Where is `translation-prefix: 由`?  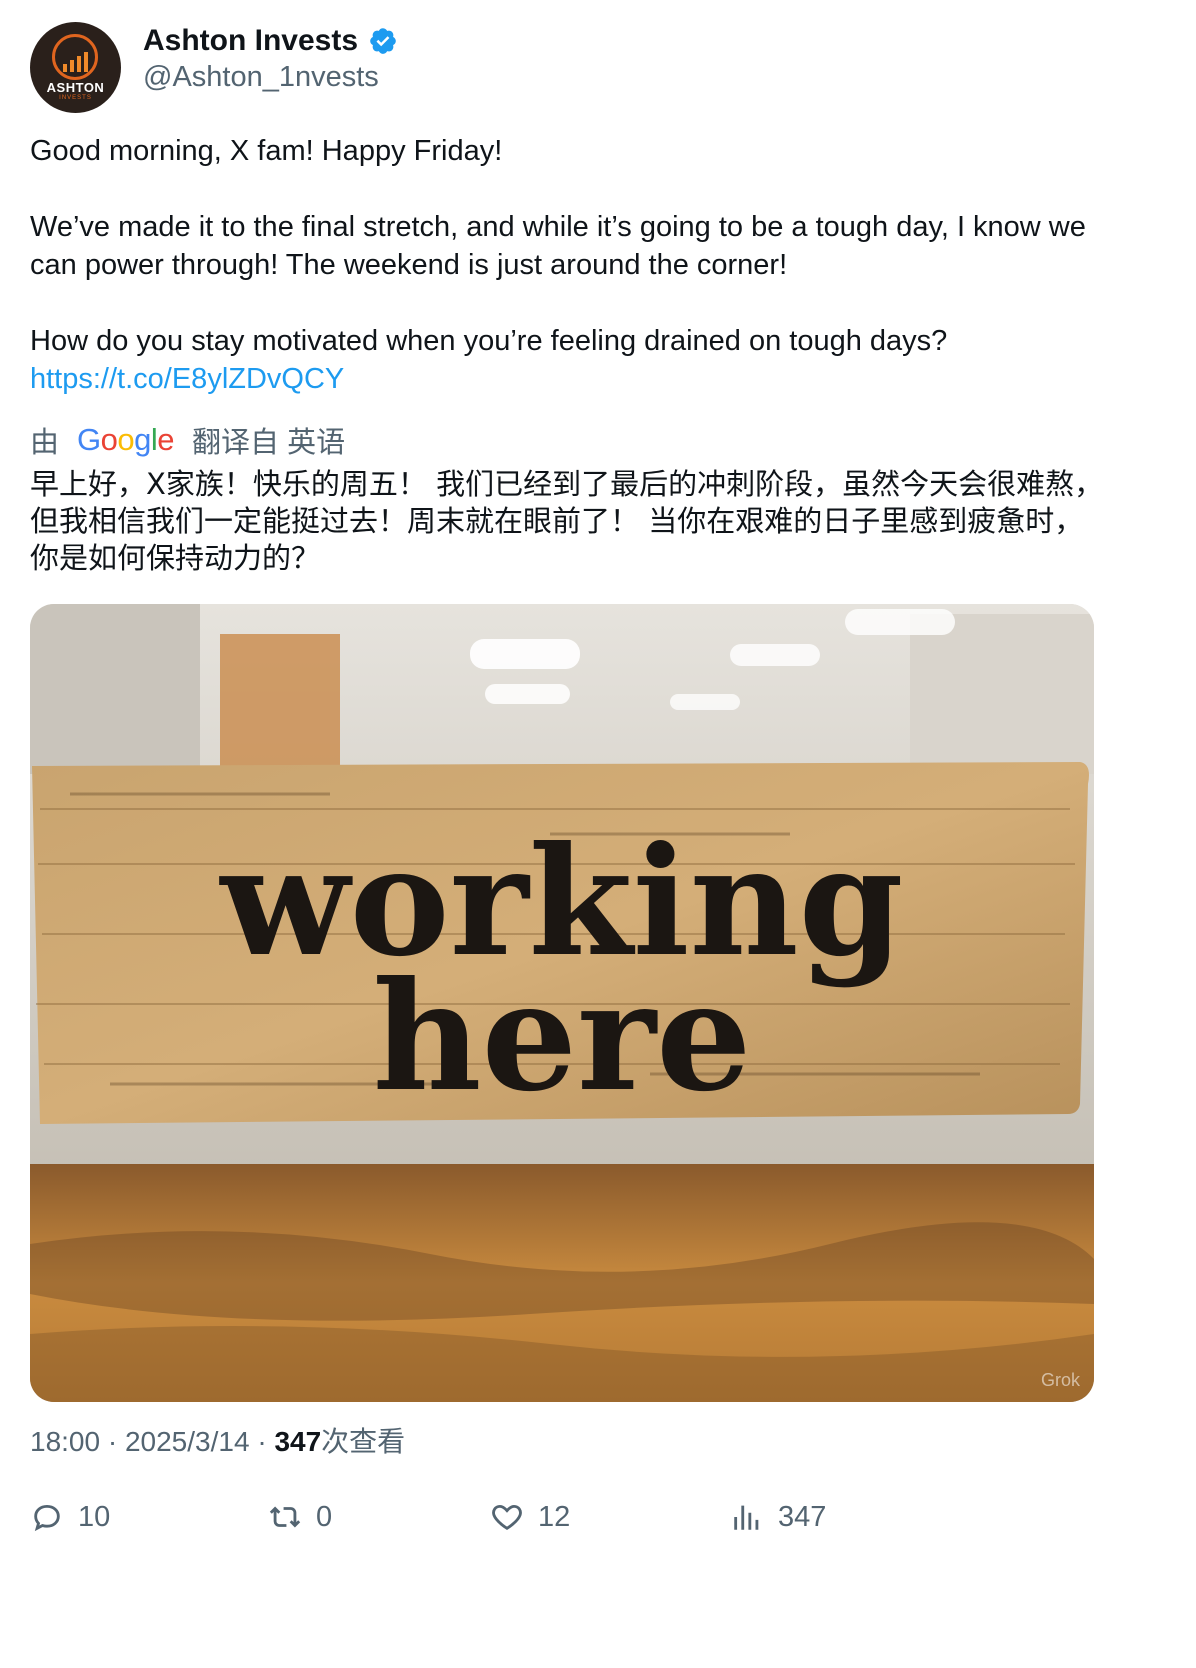
translation-prefix: 由 is located at coordinates (45, 443).